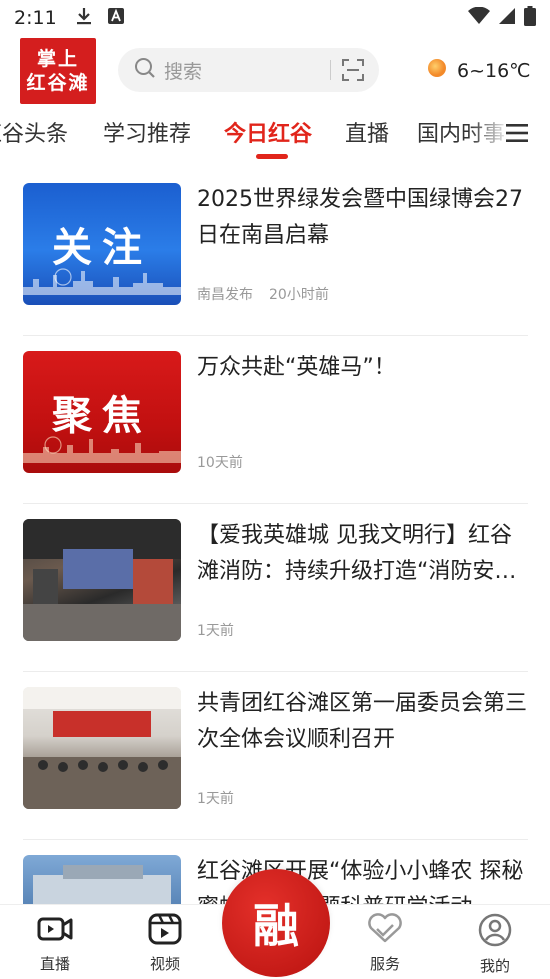 The image size is (550, 979). Describe the element at coordinates (517, 133) in the screenshot. I see `menu-icon` at that location.